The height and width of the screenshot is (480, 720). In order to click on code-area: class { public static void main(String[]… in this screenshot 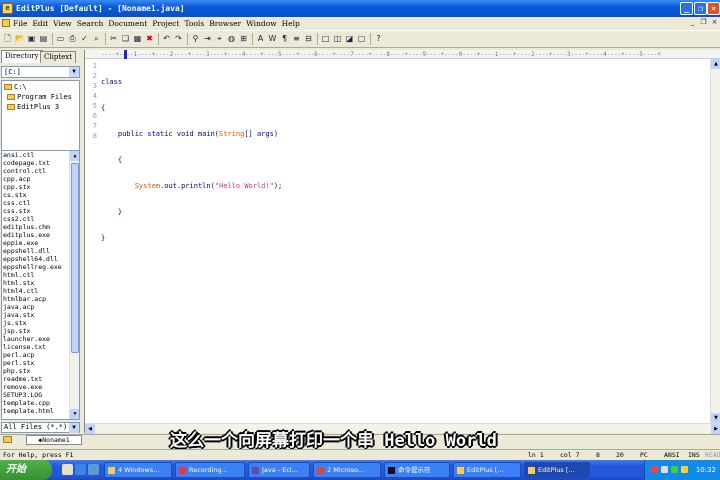, I will do `click(191, 173)`.